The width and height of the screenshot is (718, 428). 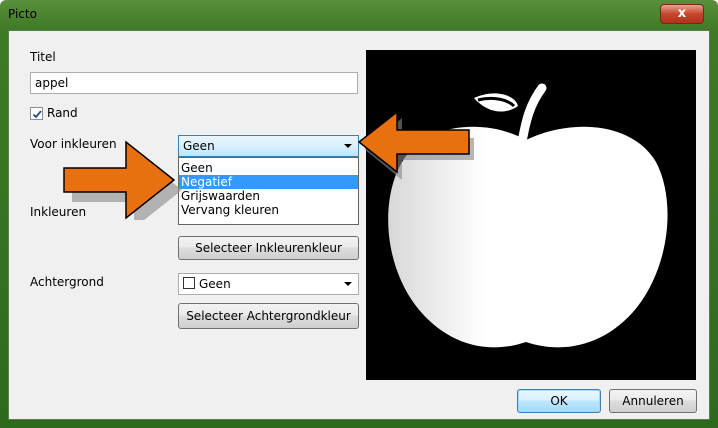 I want to click on achtergrond-combo: Geen, so click(x=268, y=284).